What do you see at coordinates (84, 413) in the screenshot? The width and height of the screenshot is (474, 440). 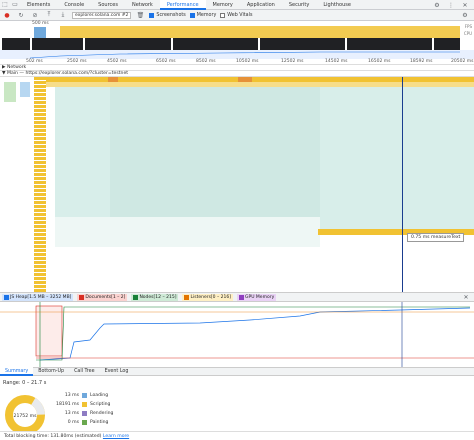 I see `rendering-swatch` at bounding box center [84, 413].